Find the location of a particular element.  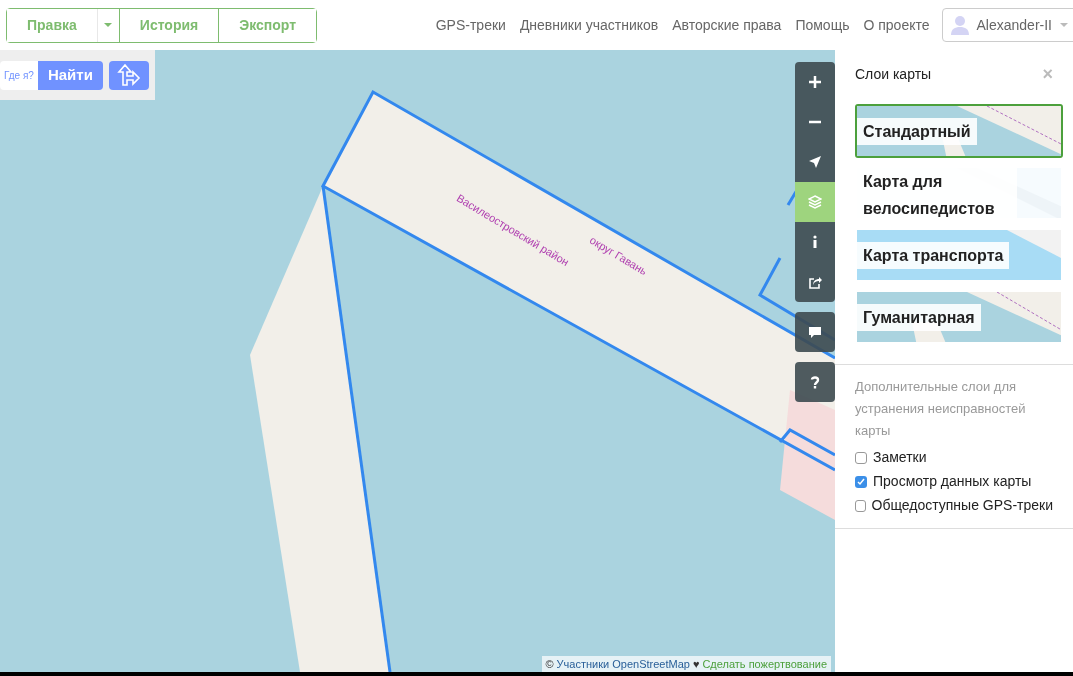

nav-link: О проекте is located at coordinates (896, 25).